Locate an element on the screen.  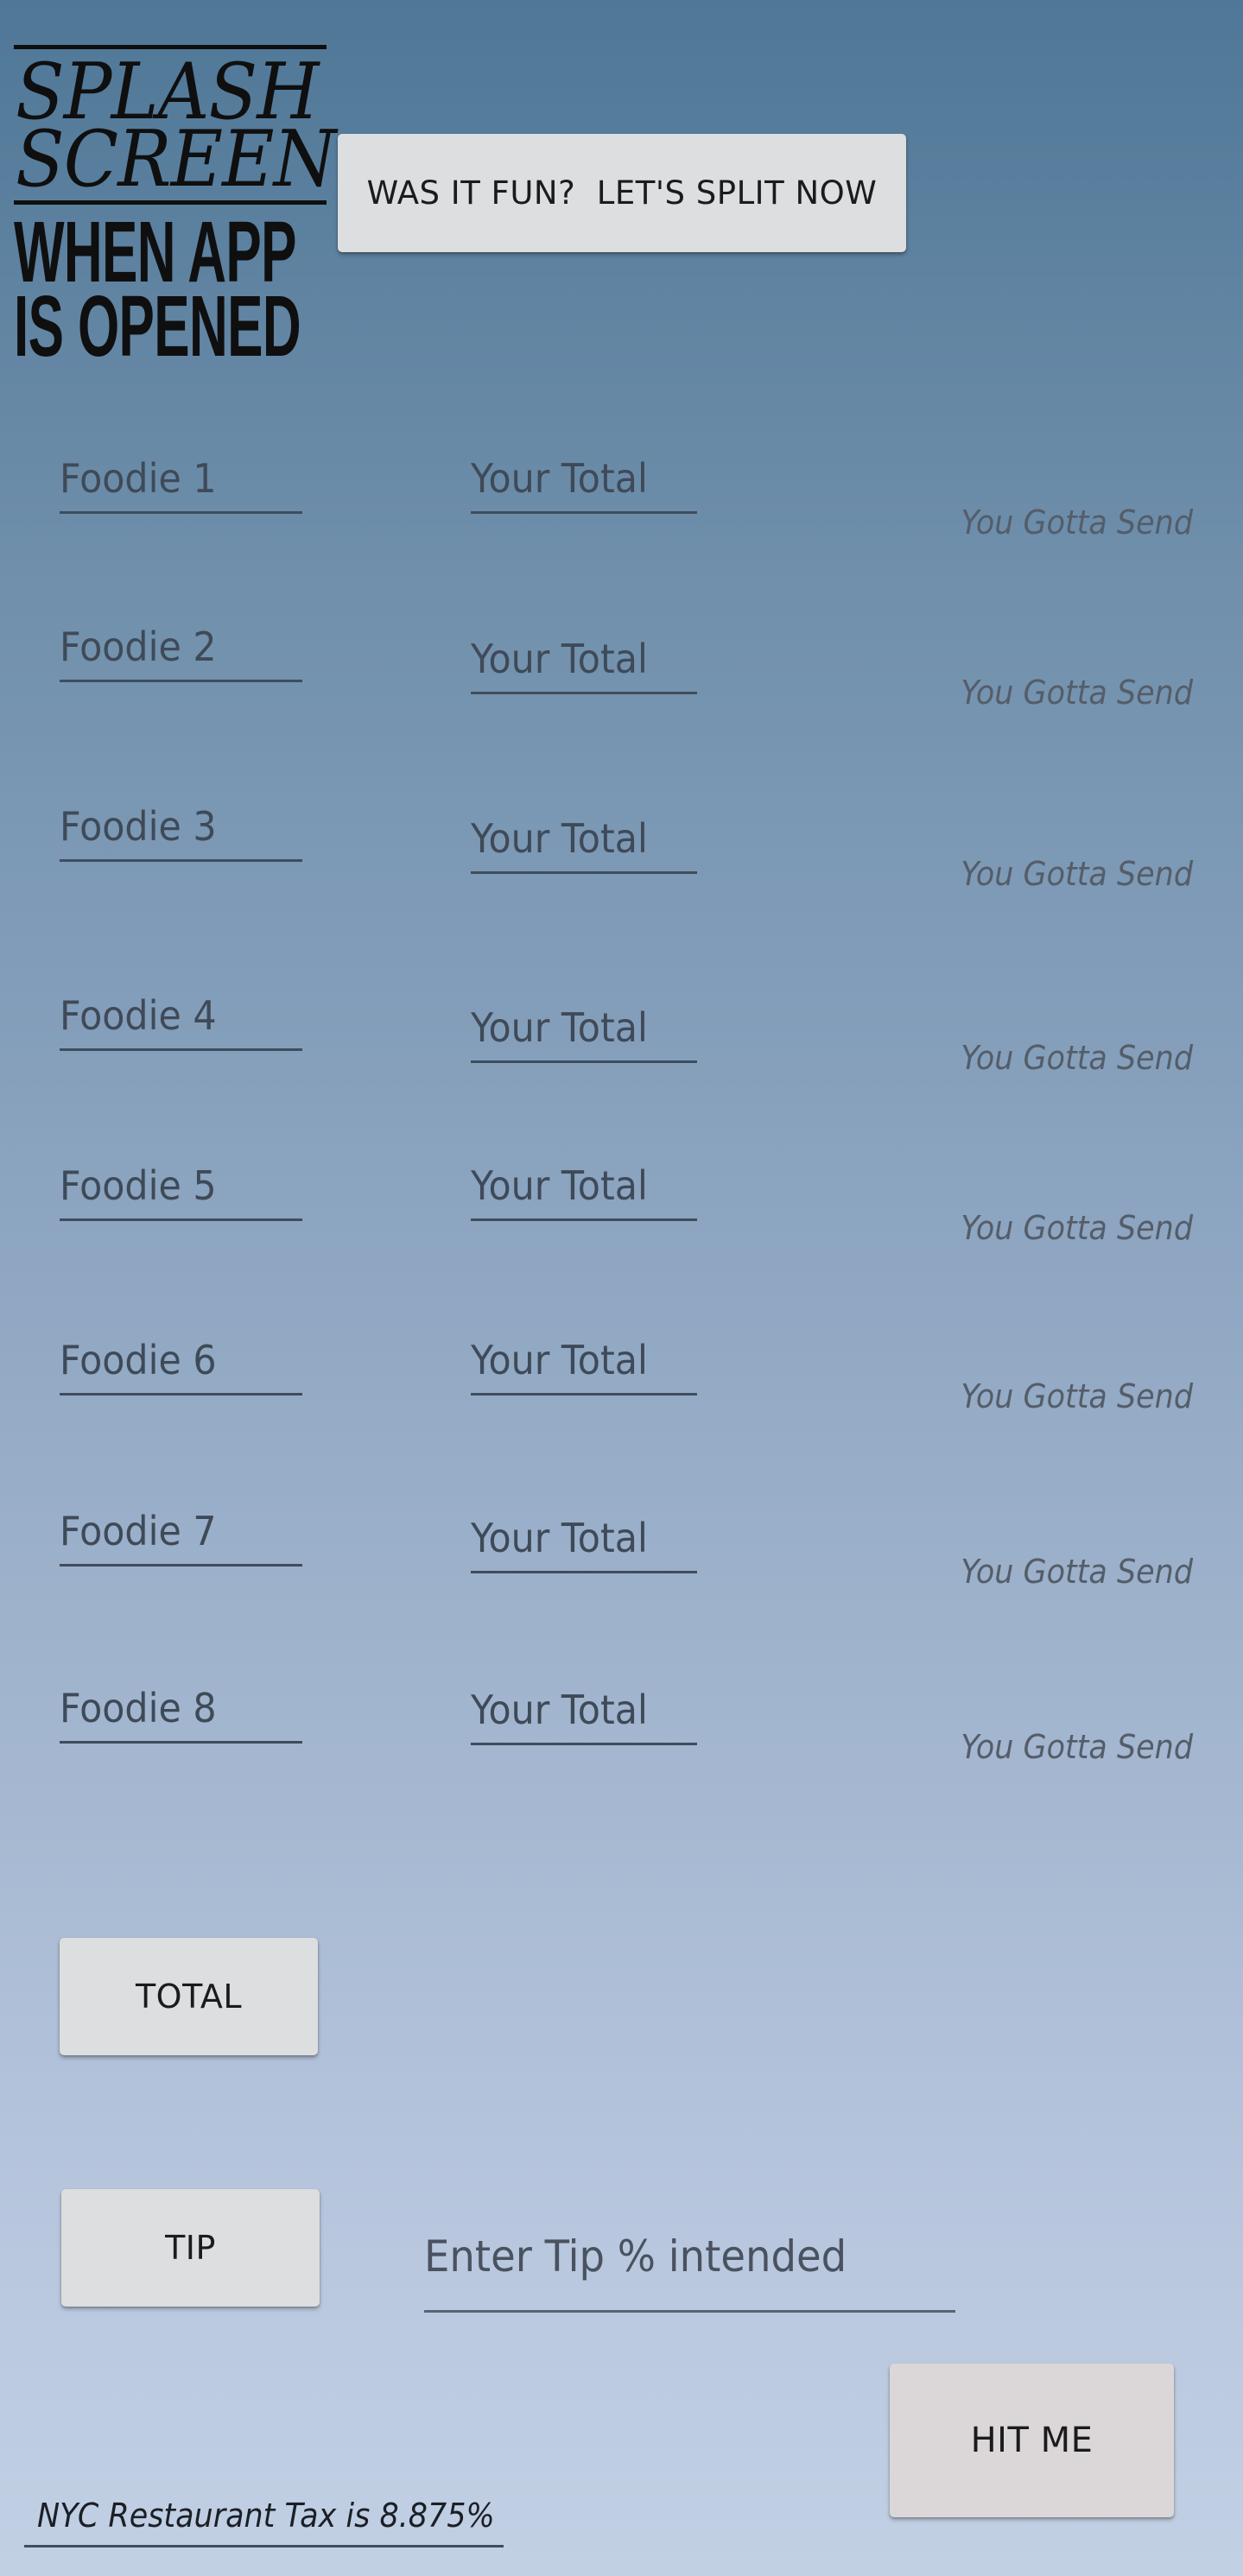
hit-me-button-label: HIT ME is located at coordinates (1032, 2440).